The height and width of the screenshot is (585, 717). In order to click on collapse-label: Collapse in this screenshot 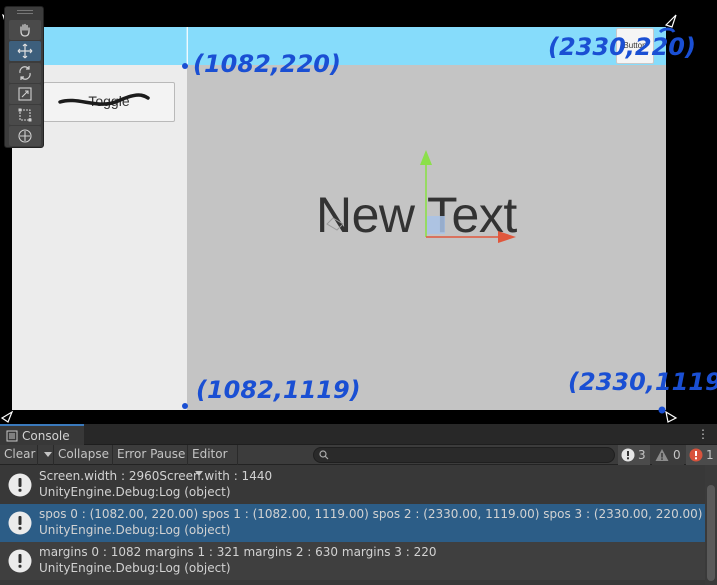, I will do `click(83, 454)`.